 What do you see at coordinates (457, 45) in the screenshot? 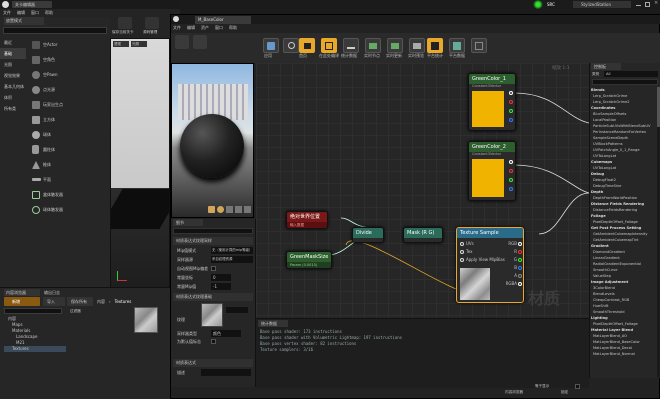
I see `me-platform-data-button` at bounding box center [457, 45].